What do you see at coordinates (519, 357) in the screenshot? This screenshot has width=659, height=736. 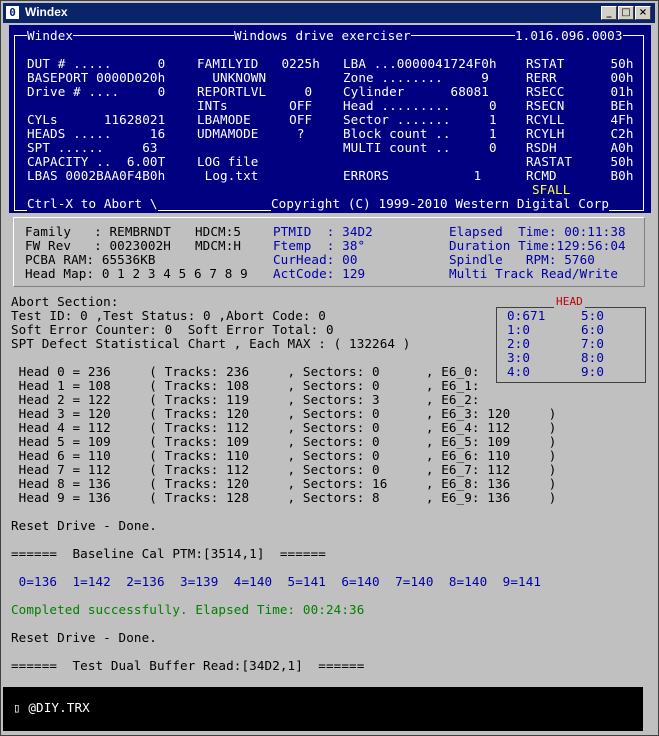 I see `head-count: 3:0` at bounding box center [519, 357].